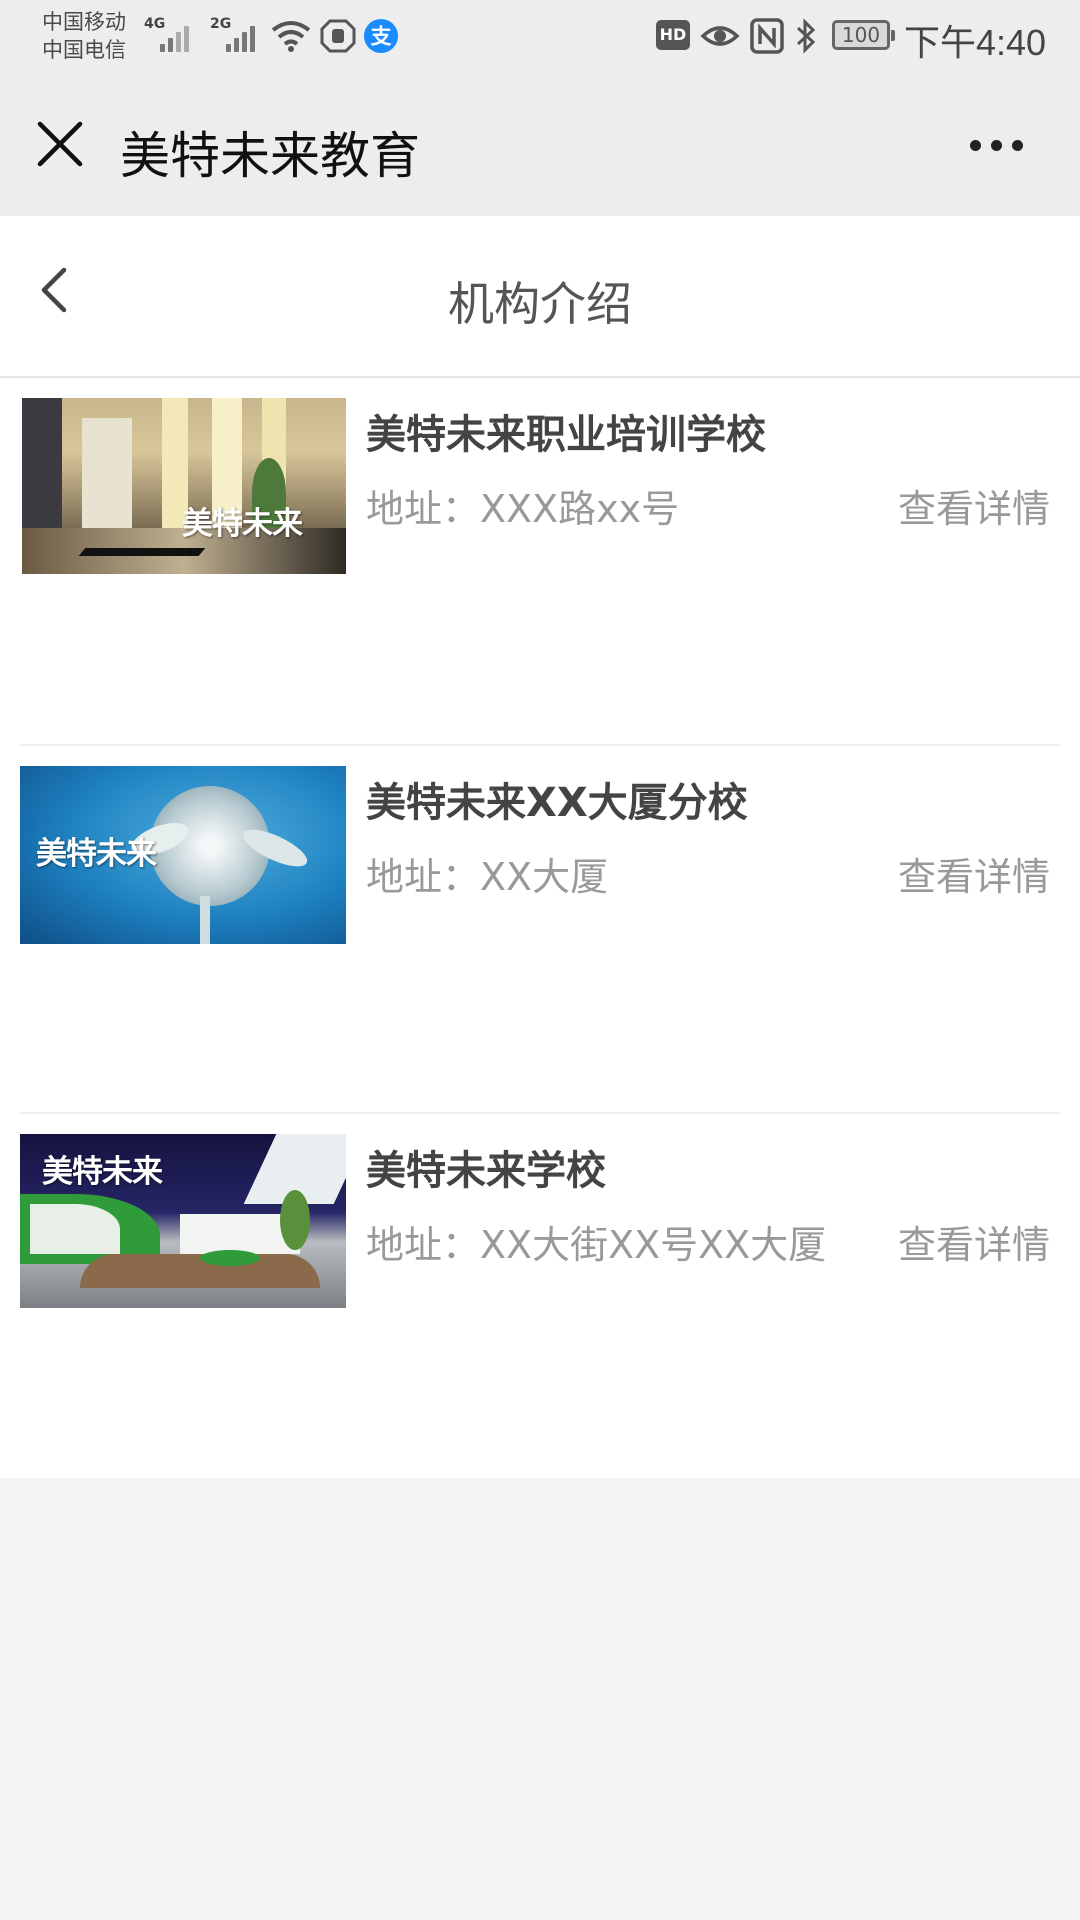 The image size is (1080, 1920). I want to click on institution-name: 美特未来XX大厦分校, so click(557, 803).